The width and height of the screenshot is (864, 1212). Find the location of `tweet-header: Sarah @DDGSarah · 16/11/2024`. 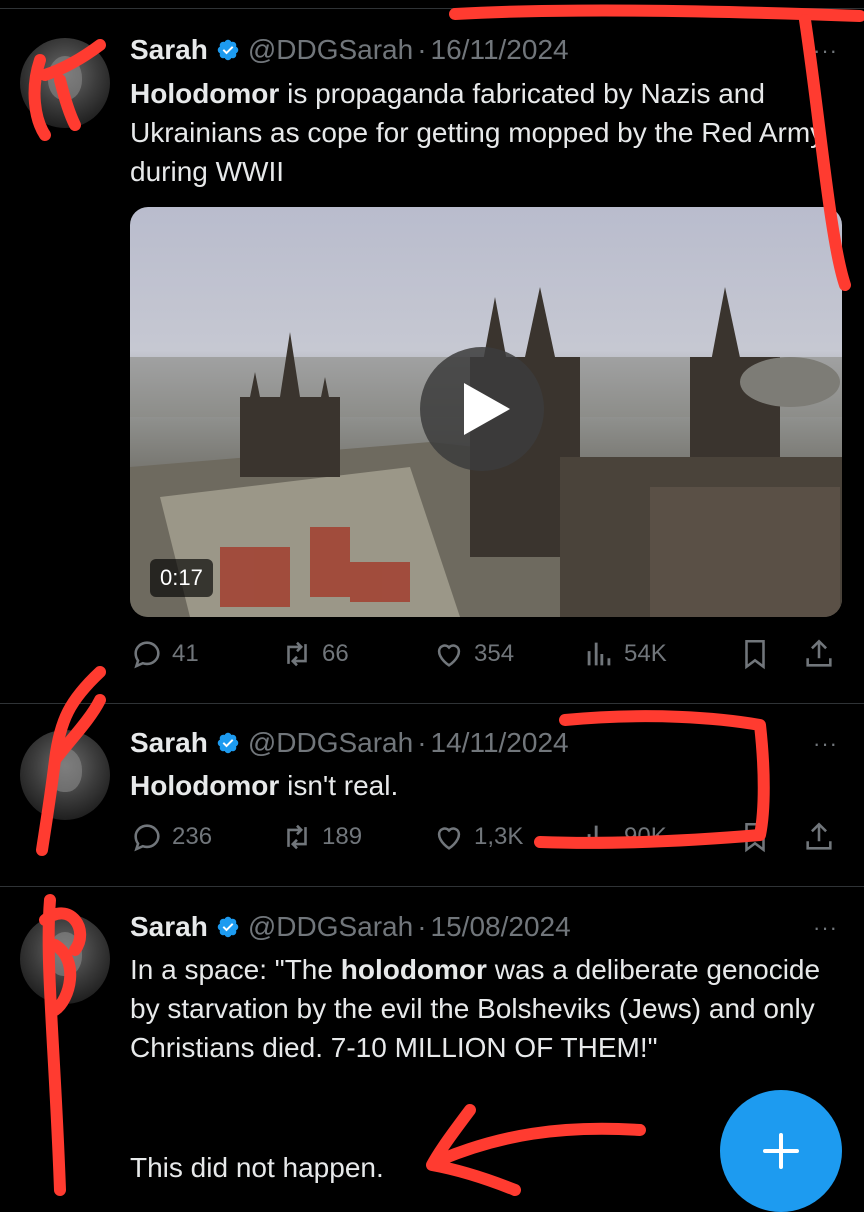

tweet-header: Sarah @DDGSarah · 16/11/2024 is located at coordinates (349, 50).